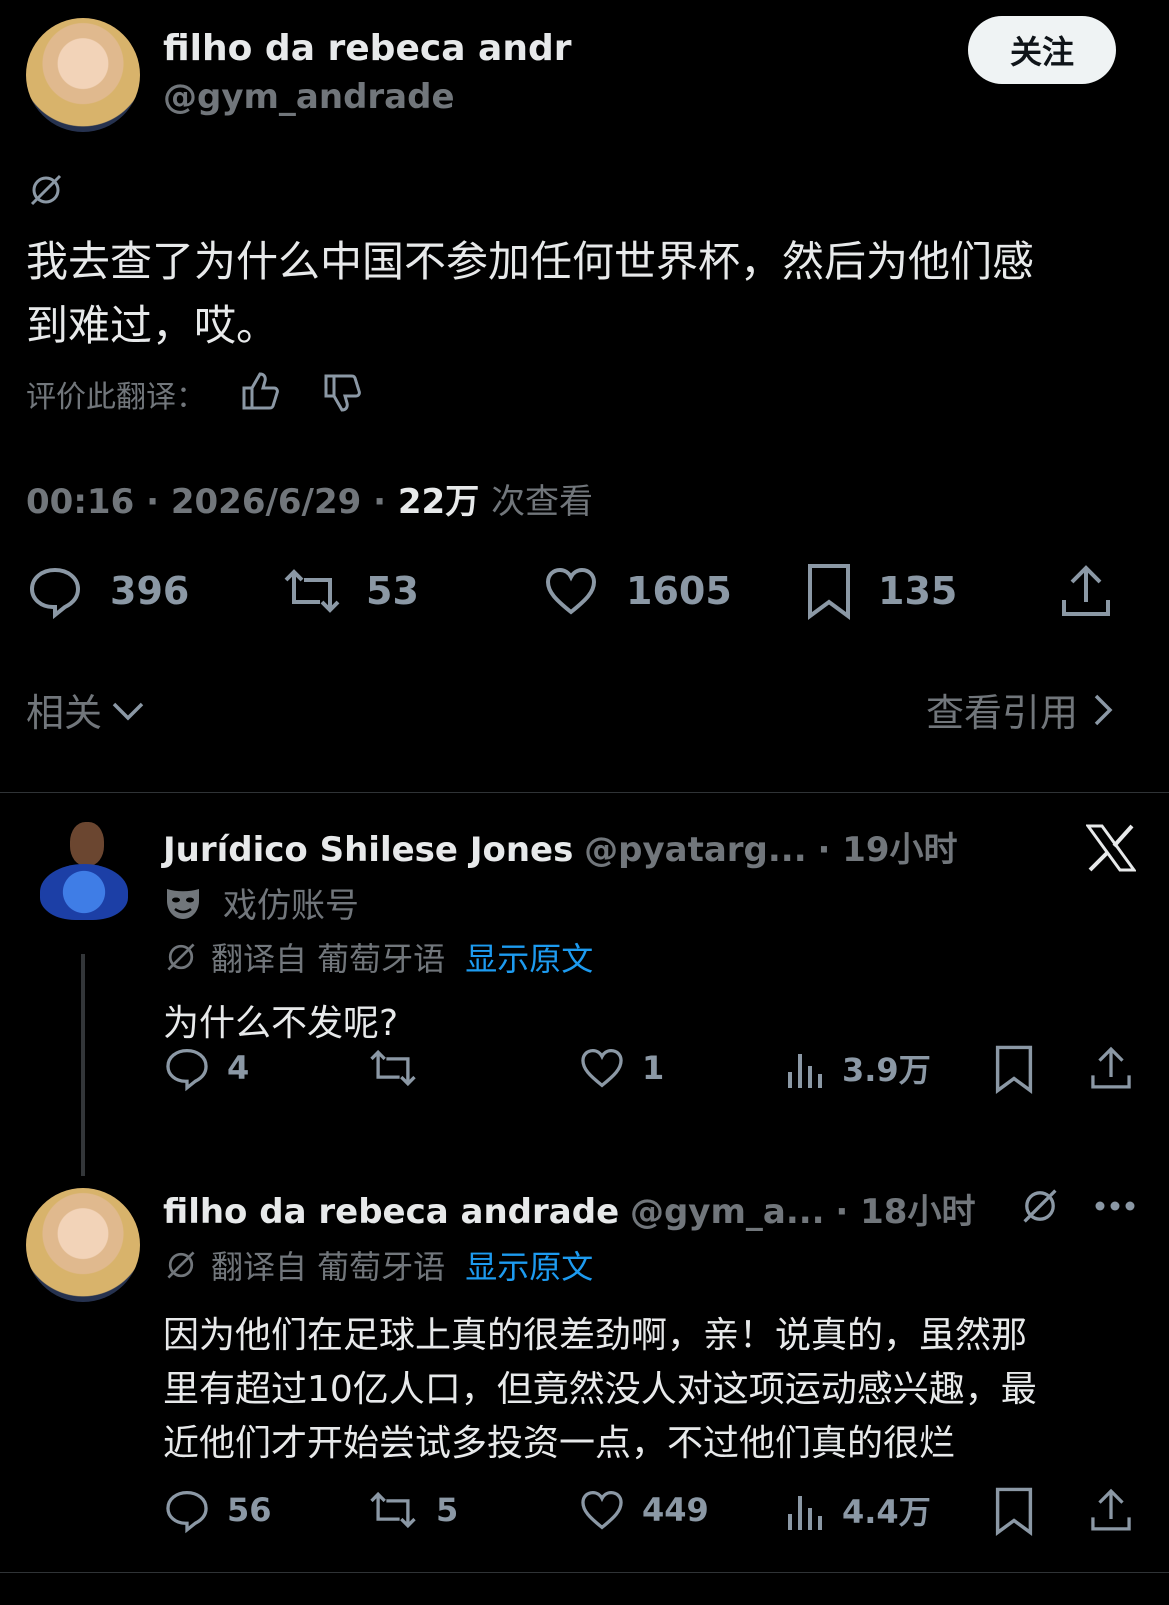  I want to click on thread-line, so click(83, 1065).